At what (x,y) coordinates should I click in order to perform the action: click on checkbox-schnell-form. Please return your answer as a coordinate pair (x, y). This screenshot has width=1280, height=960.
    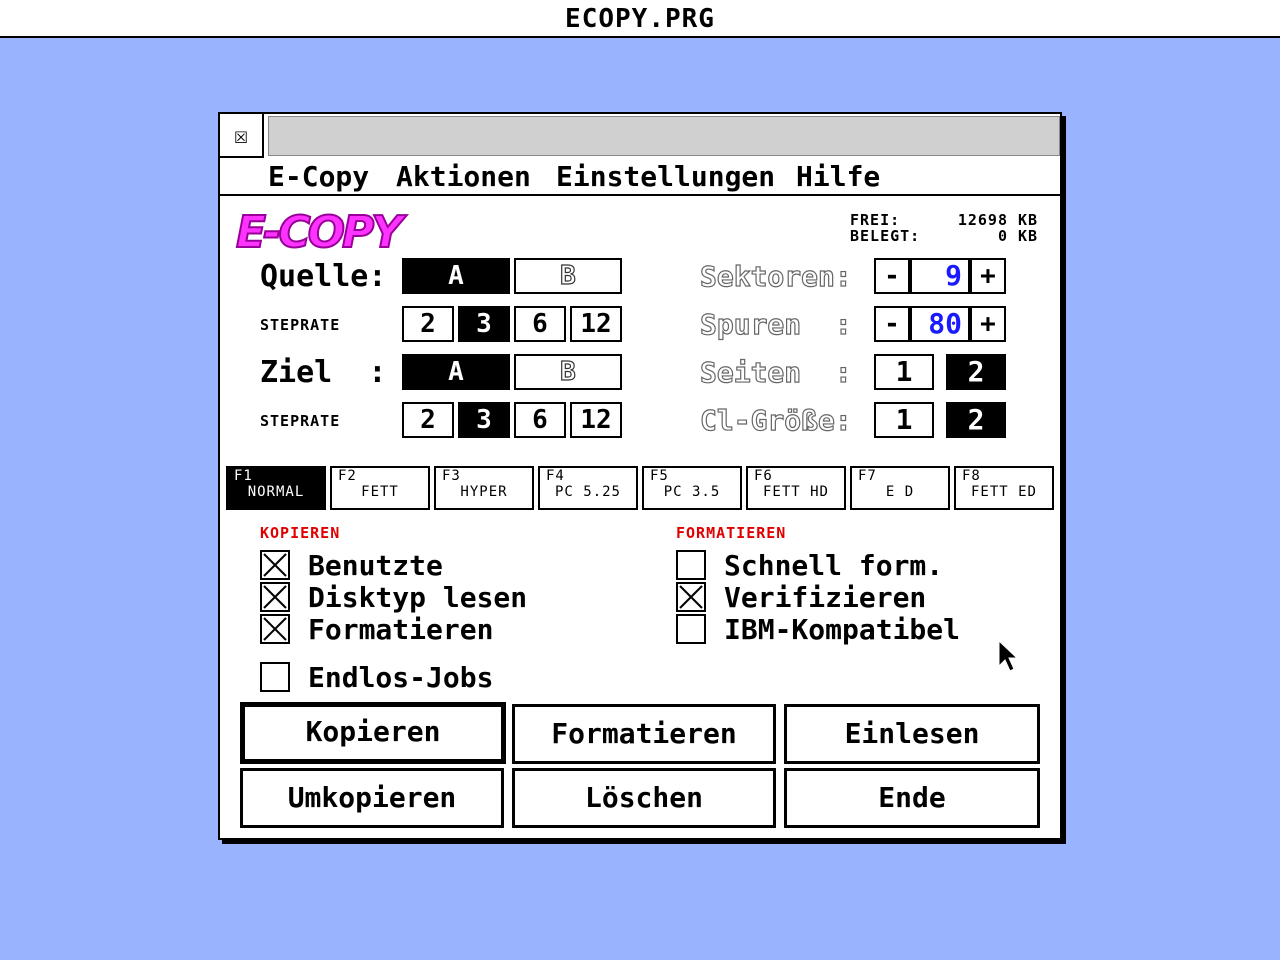
    Looking at the image, I should click on (691, 565).